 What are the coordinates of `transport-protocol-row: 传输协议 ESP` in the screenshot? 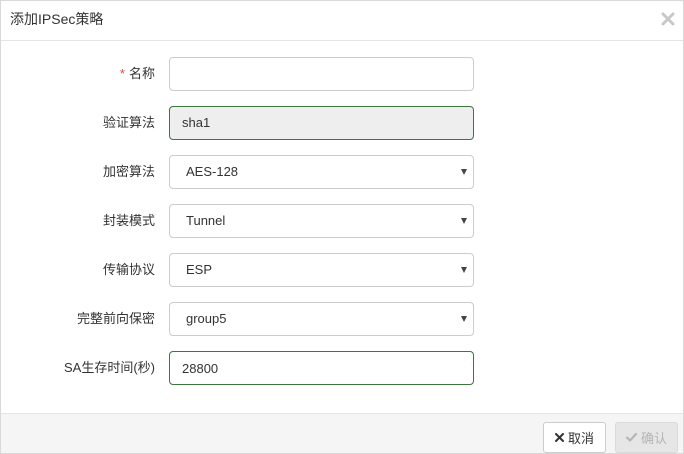 It's located at (342, 270).